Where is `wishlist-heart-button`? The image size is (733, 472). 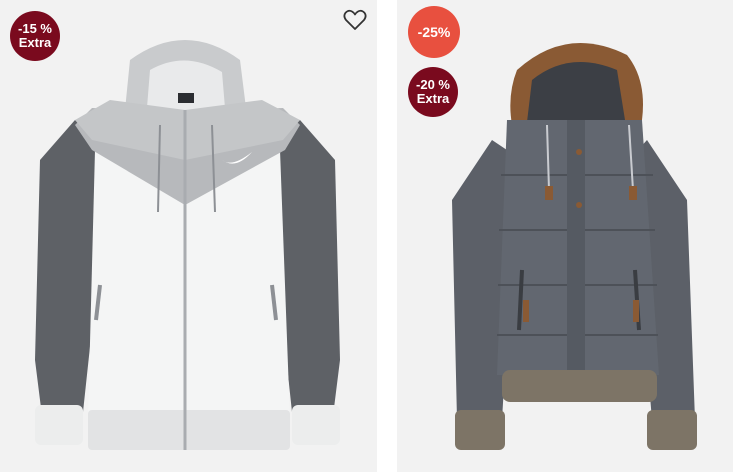 wishlist-heart-button is located at coordinates (355, 20).